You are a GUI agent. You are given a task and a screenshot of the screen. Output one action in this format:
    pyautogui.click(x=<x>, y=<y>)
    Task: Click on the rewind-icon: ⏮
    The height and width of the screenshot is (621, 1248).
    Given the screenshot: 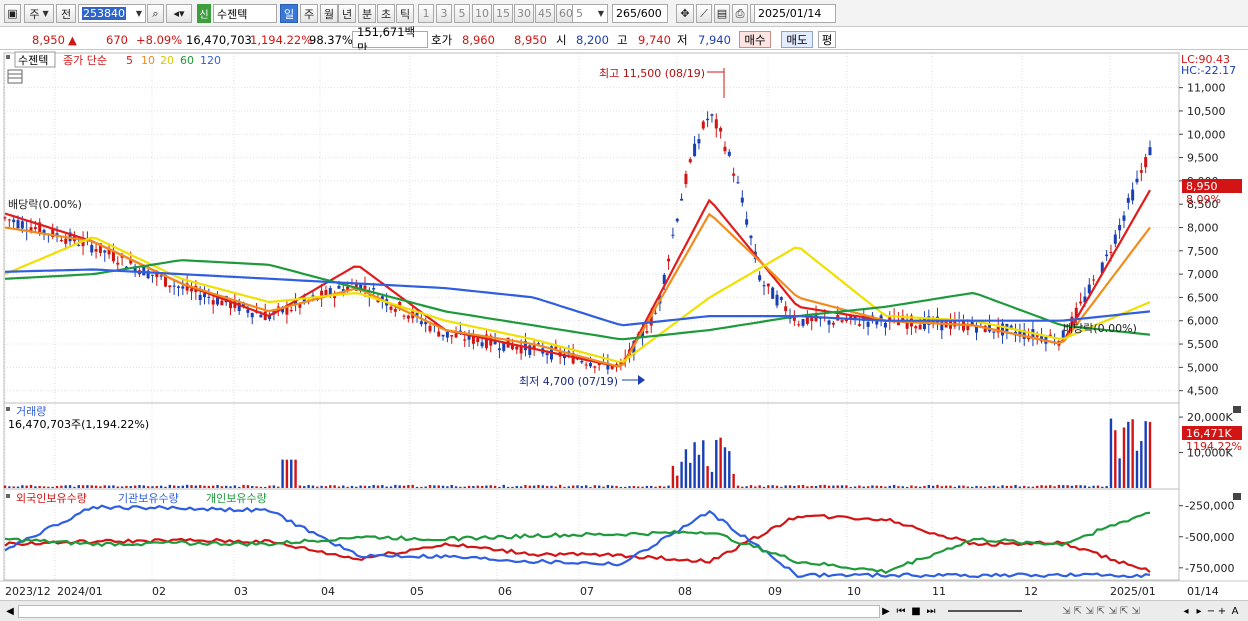 What is the action you would take?
    pyautogui.click(x=901, y=611)
    